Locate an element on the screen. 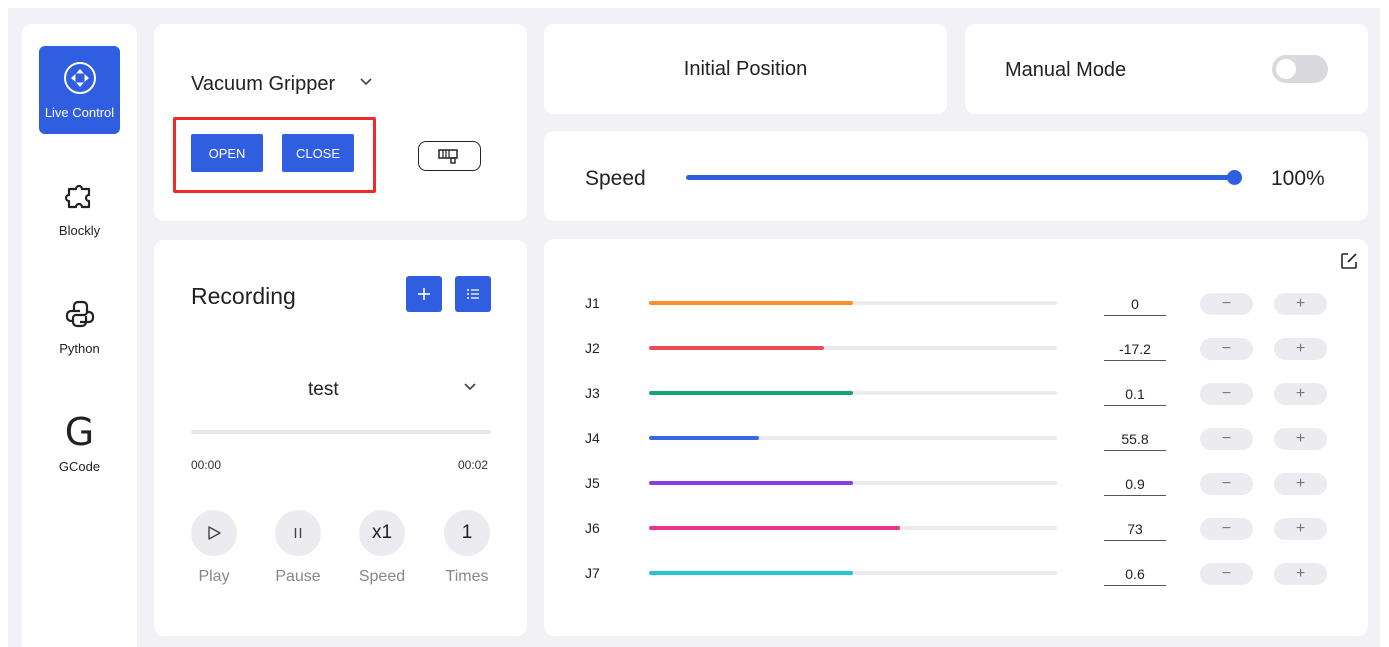 The width and height of the screenshot is (1389, 647). sidebar-item-gcode: G GCode is located at coordinates (79, 444).